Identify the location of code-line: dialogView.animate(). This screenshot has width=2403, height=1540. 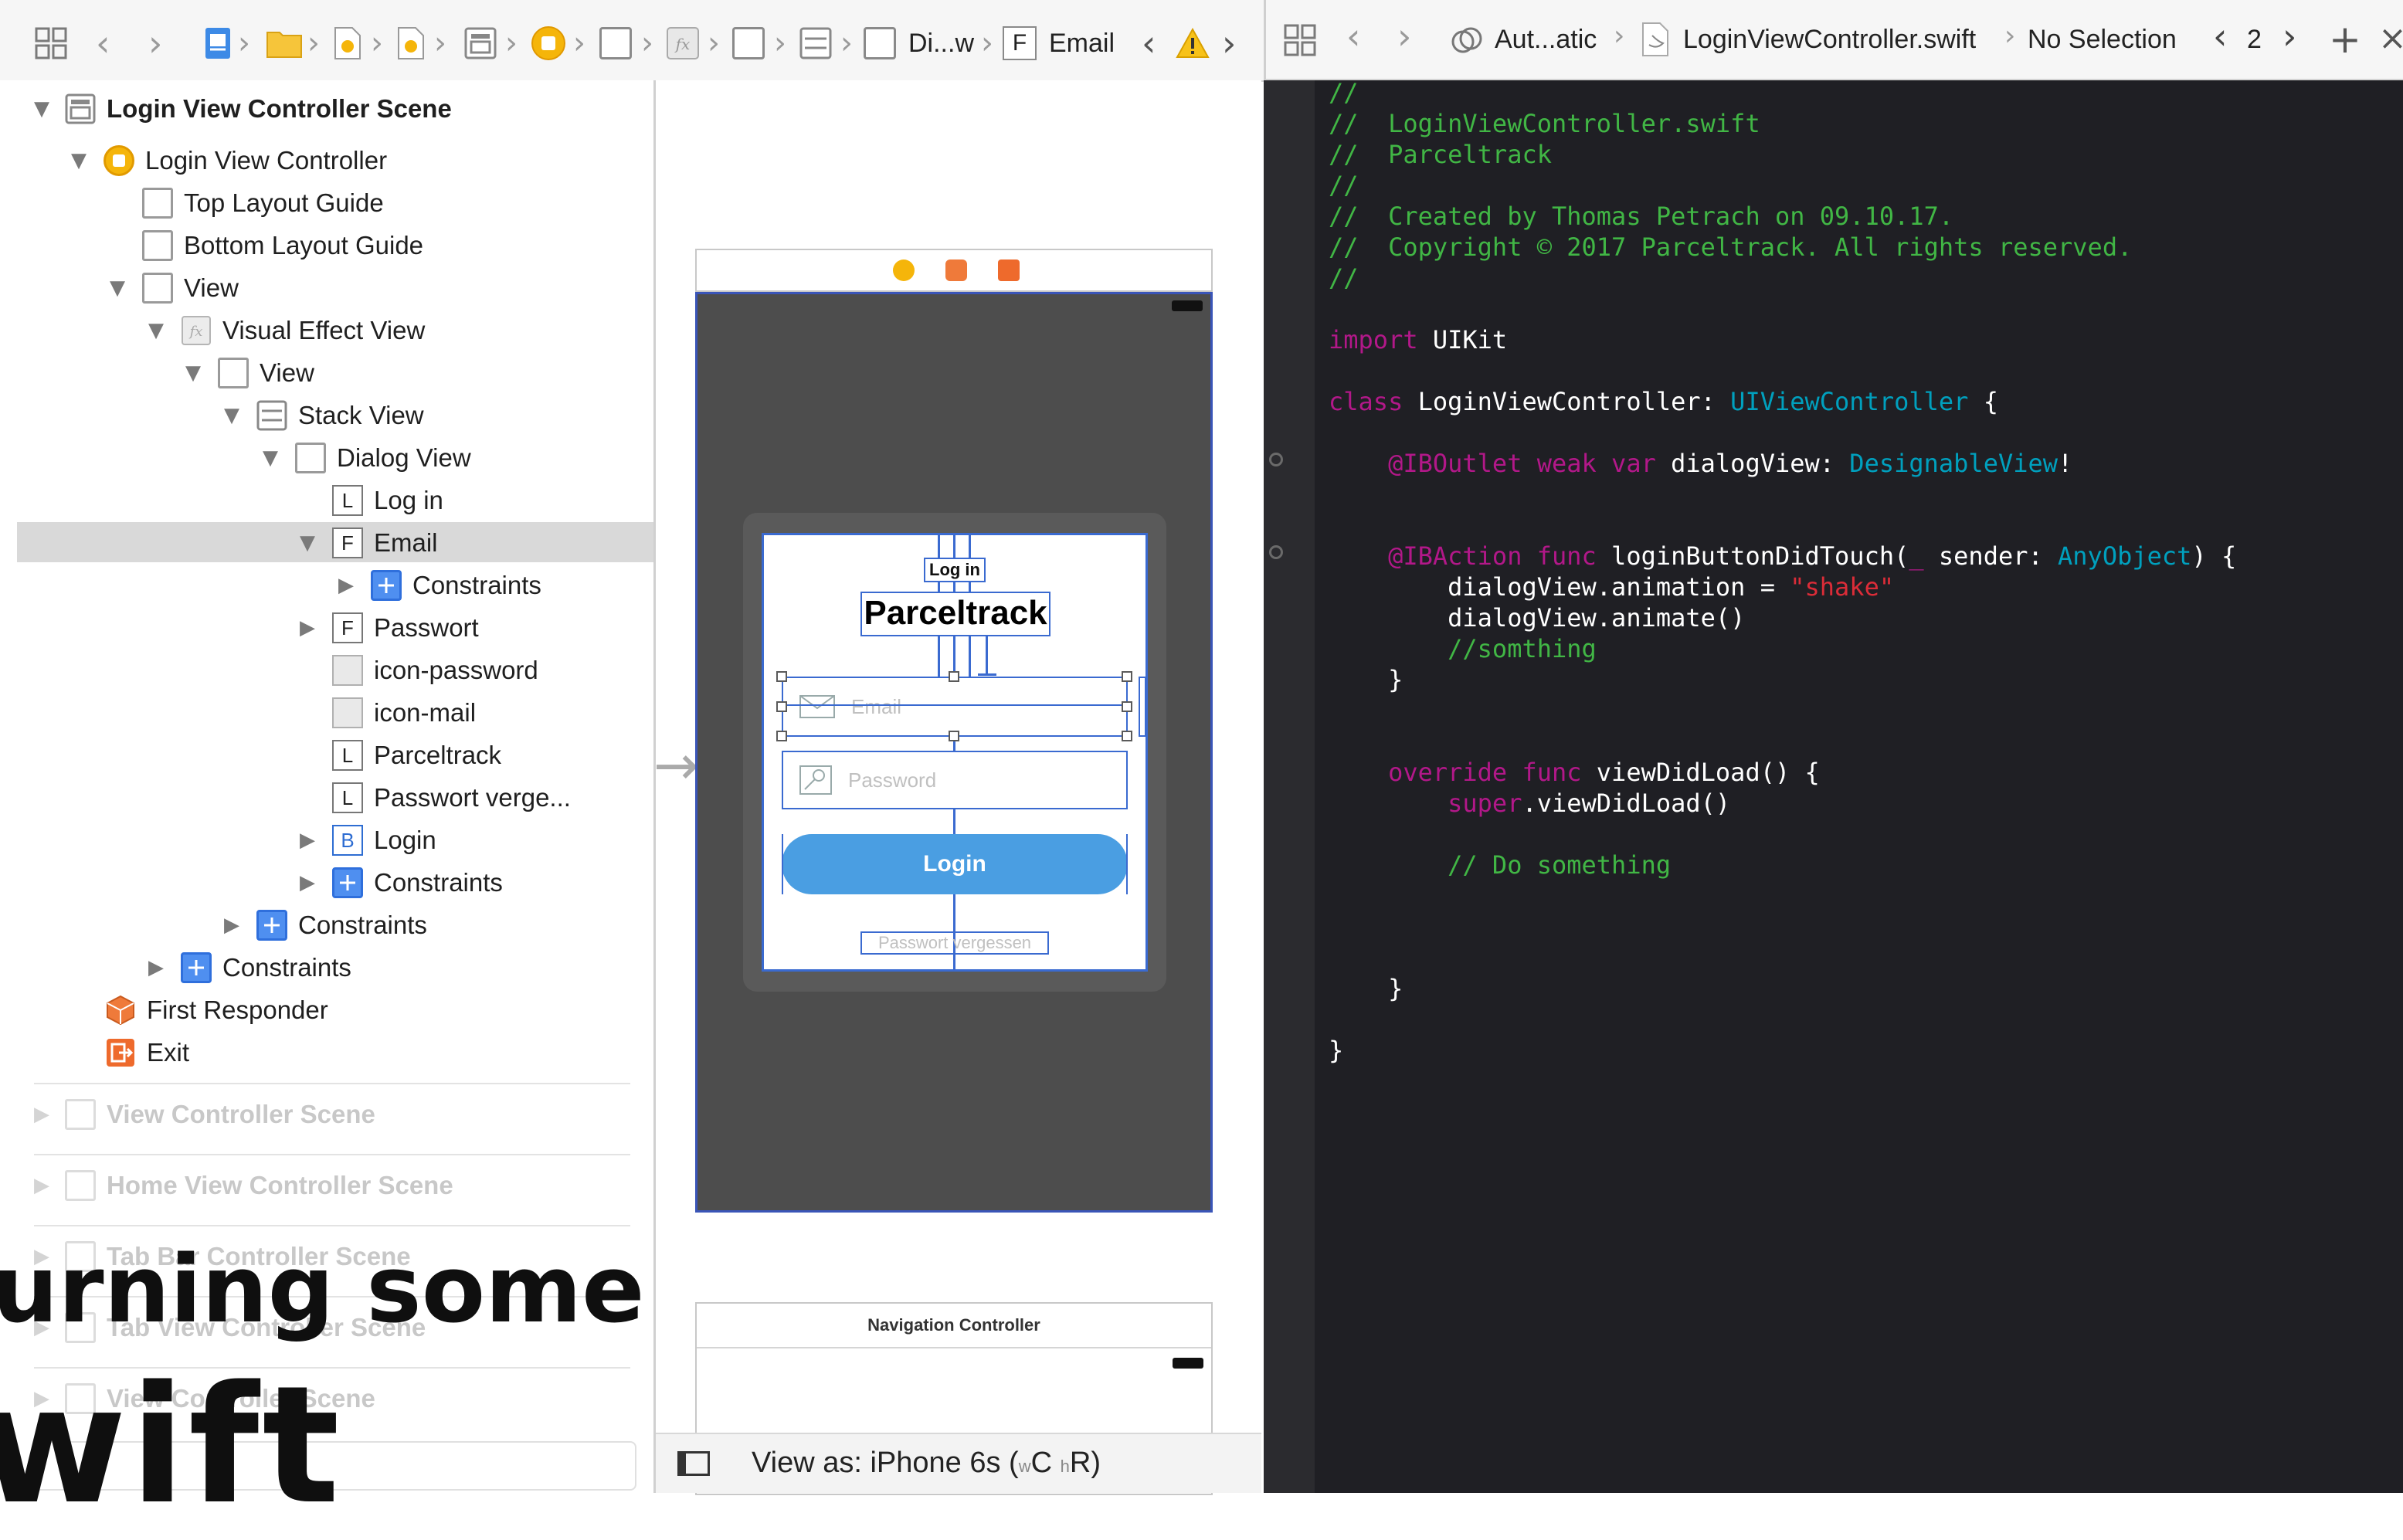
(1537, 617).